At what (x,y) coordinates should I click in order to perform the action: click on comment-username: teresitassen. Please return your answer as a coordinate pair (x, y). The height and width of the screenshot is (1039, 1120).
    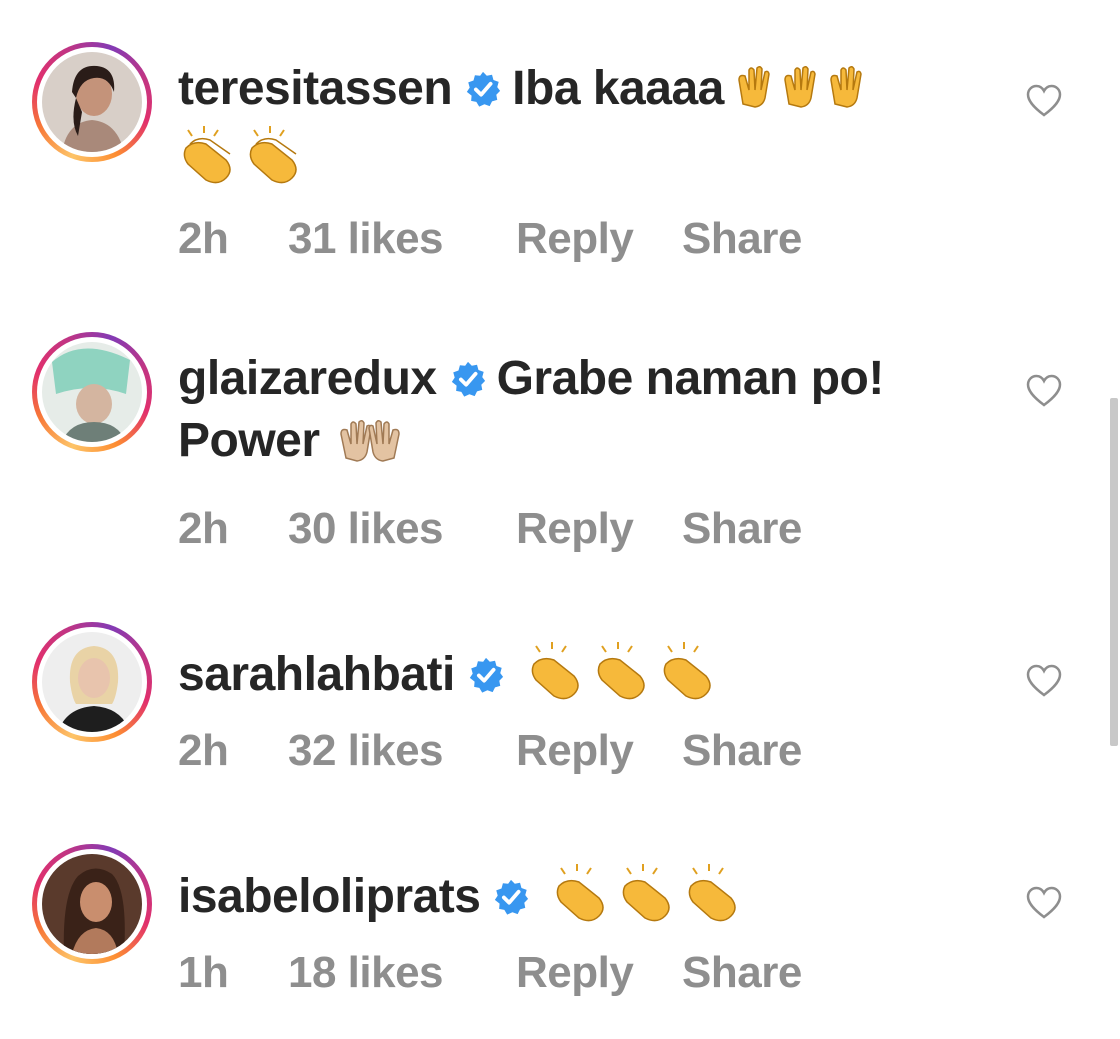
    Looking at the image, I should click on (315, 88).